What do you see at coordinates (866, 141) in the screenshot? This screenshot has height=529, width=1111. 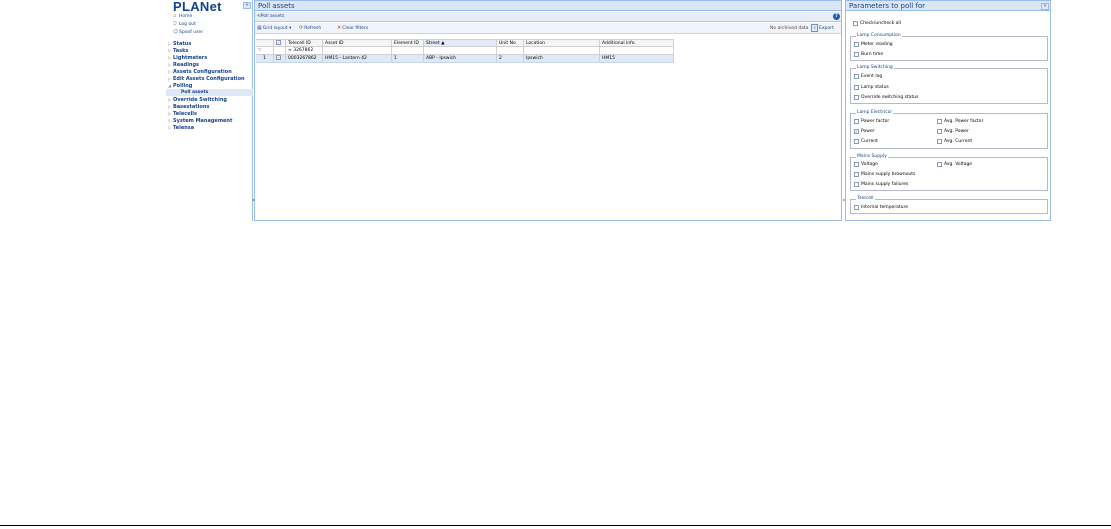 I see `current-checkbox: Current` at bounding box center [866, 141].